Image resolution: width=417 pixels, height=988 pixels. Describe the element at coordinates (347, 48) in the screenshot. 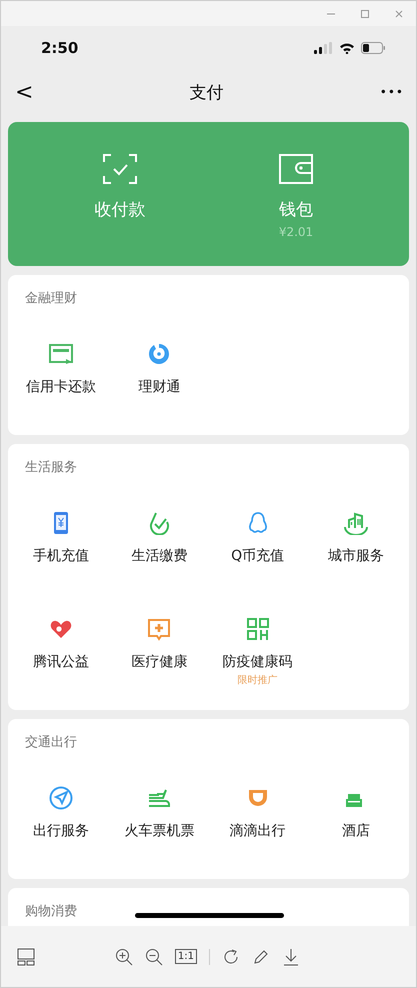

I see `wifi-icon` at that location.